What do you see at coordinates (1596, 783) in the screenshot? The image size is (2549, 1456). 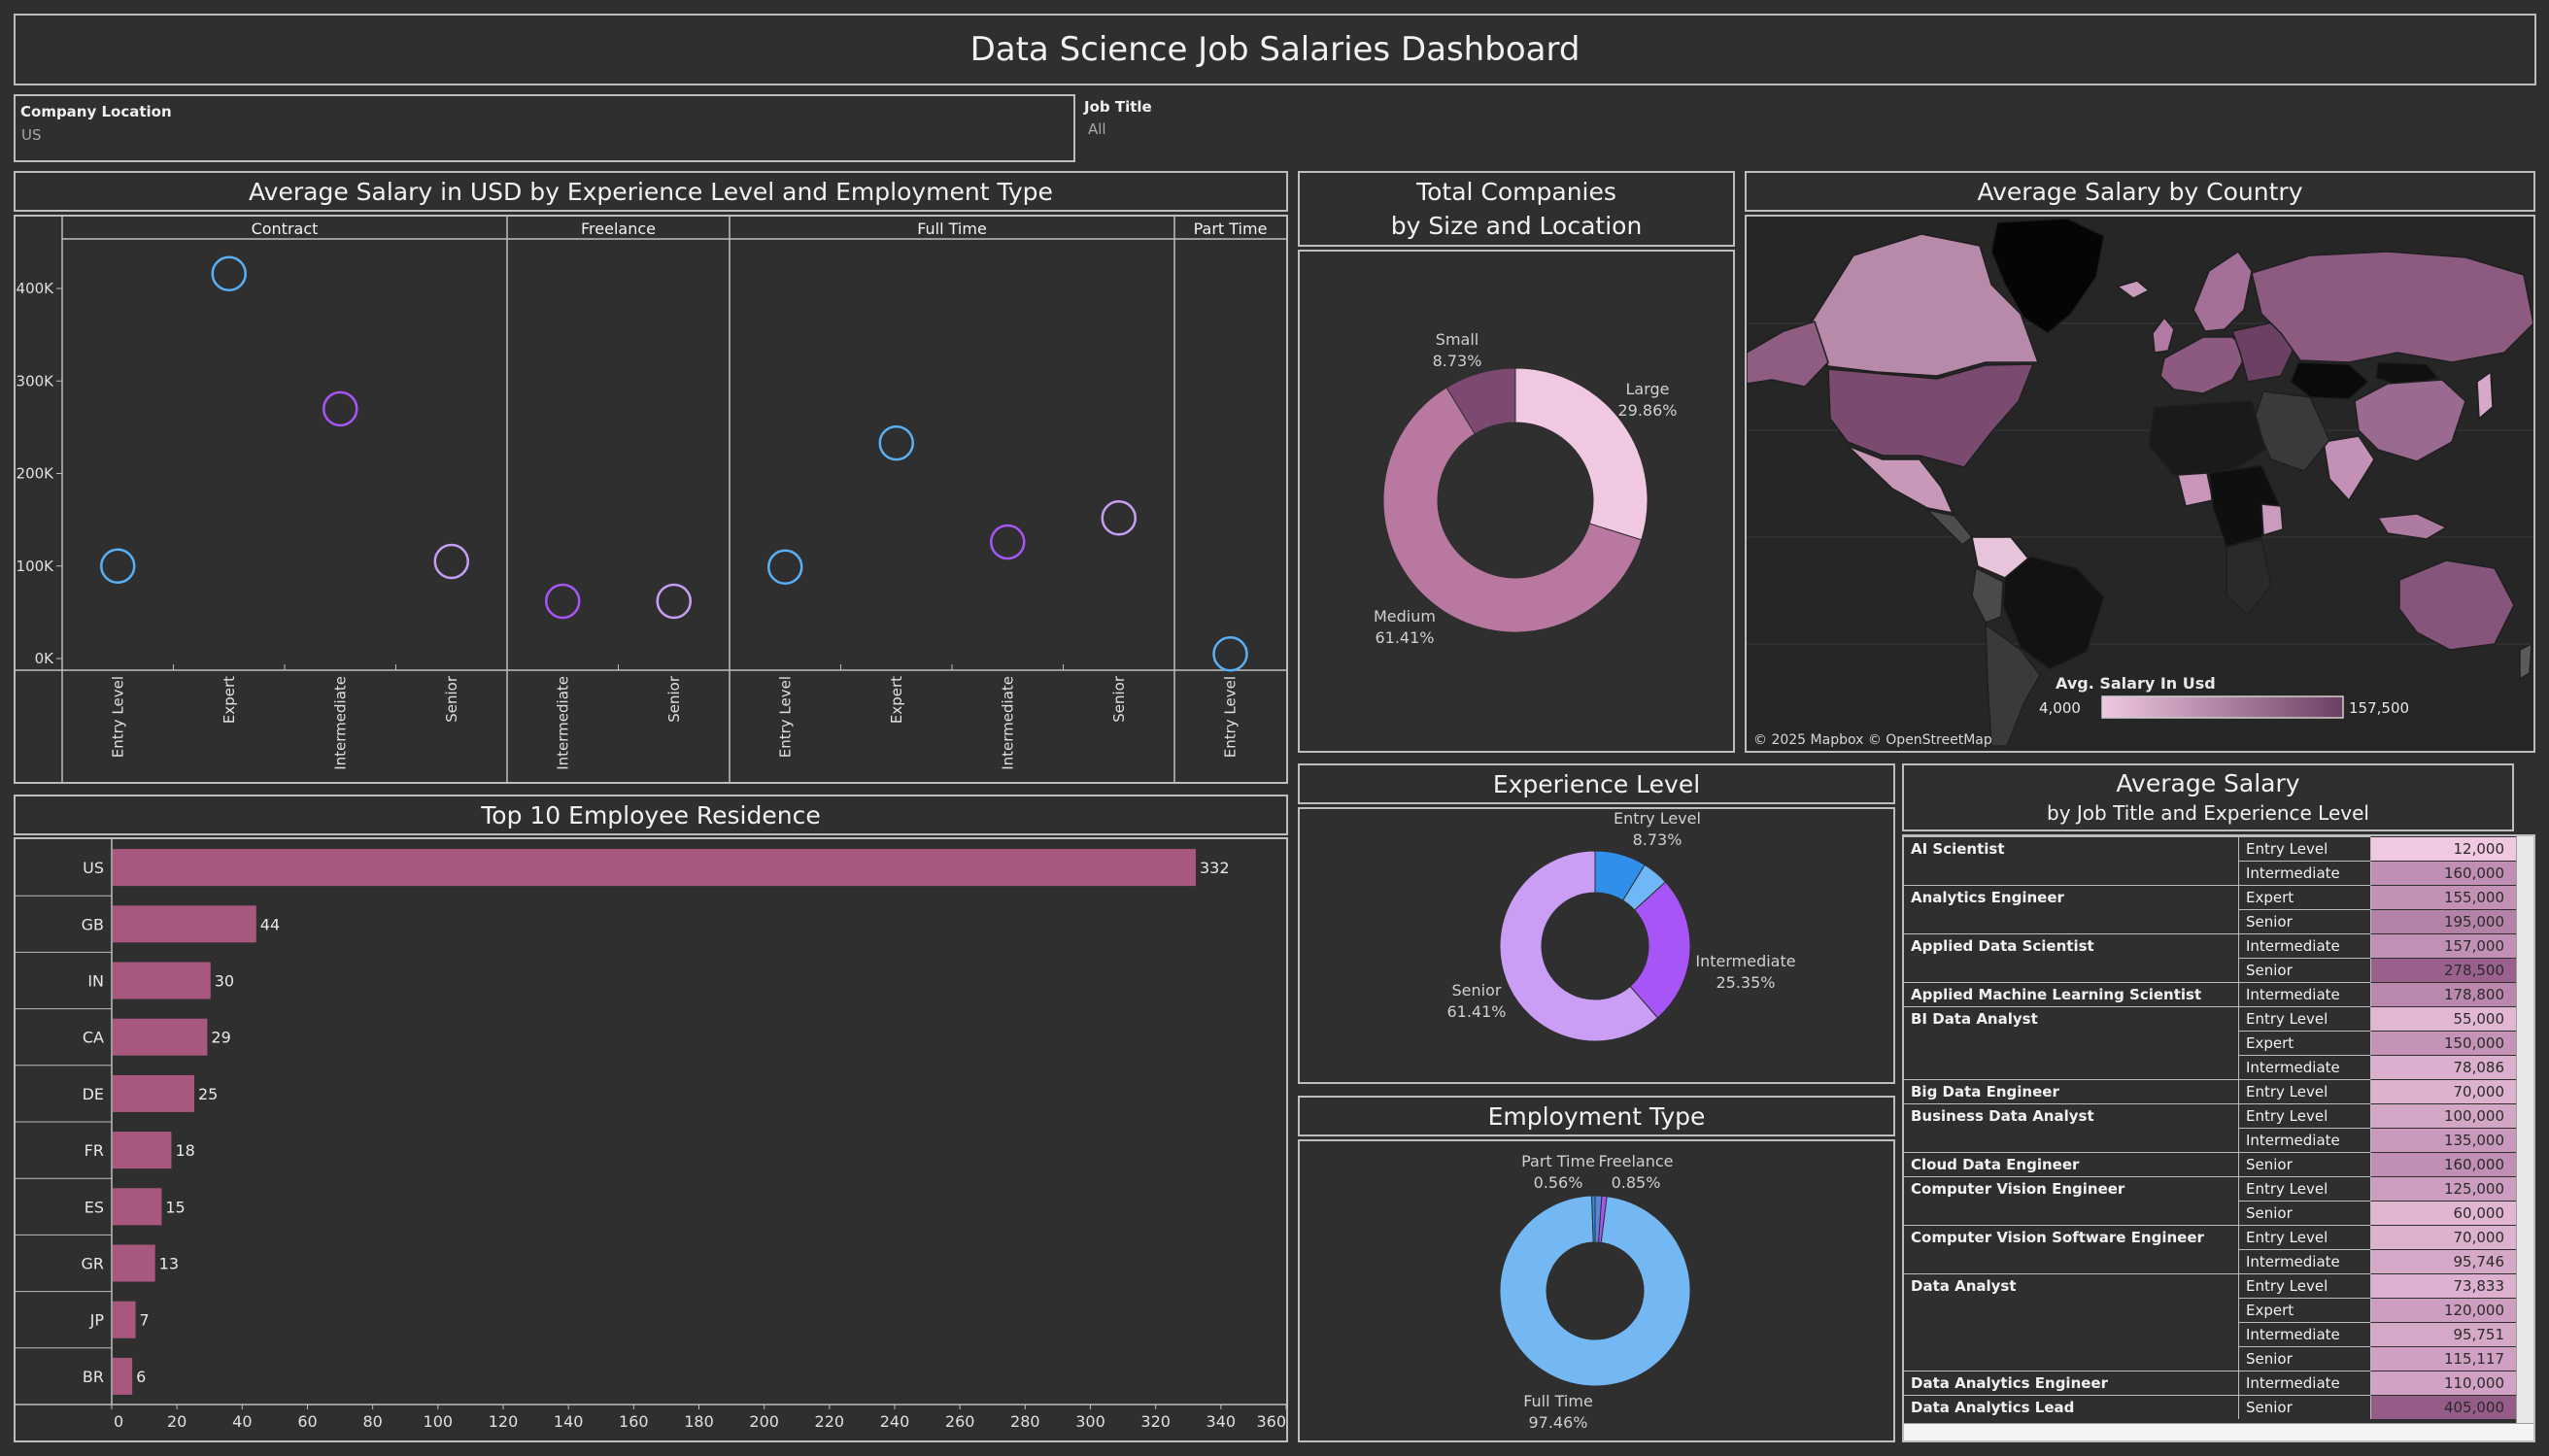 I see `experience-title: Experience Level` at bounding box center [1596, 783].